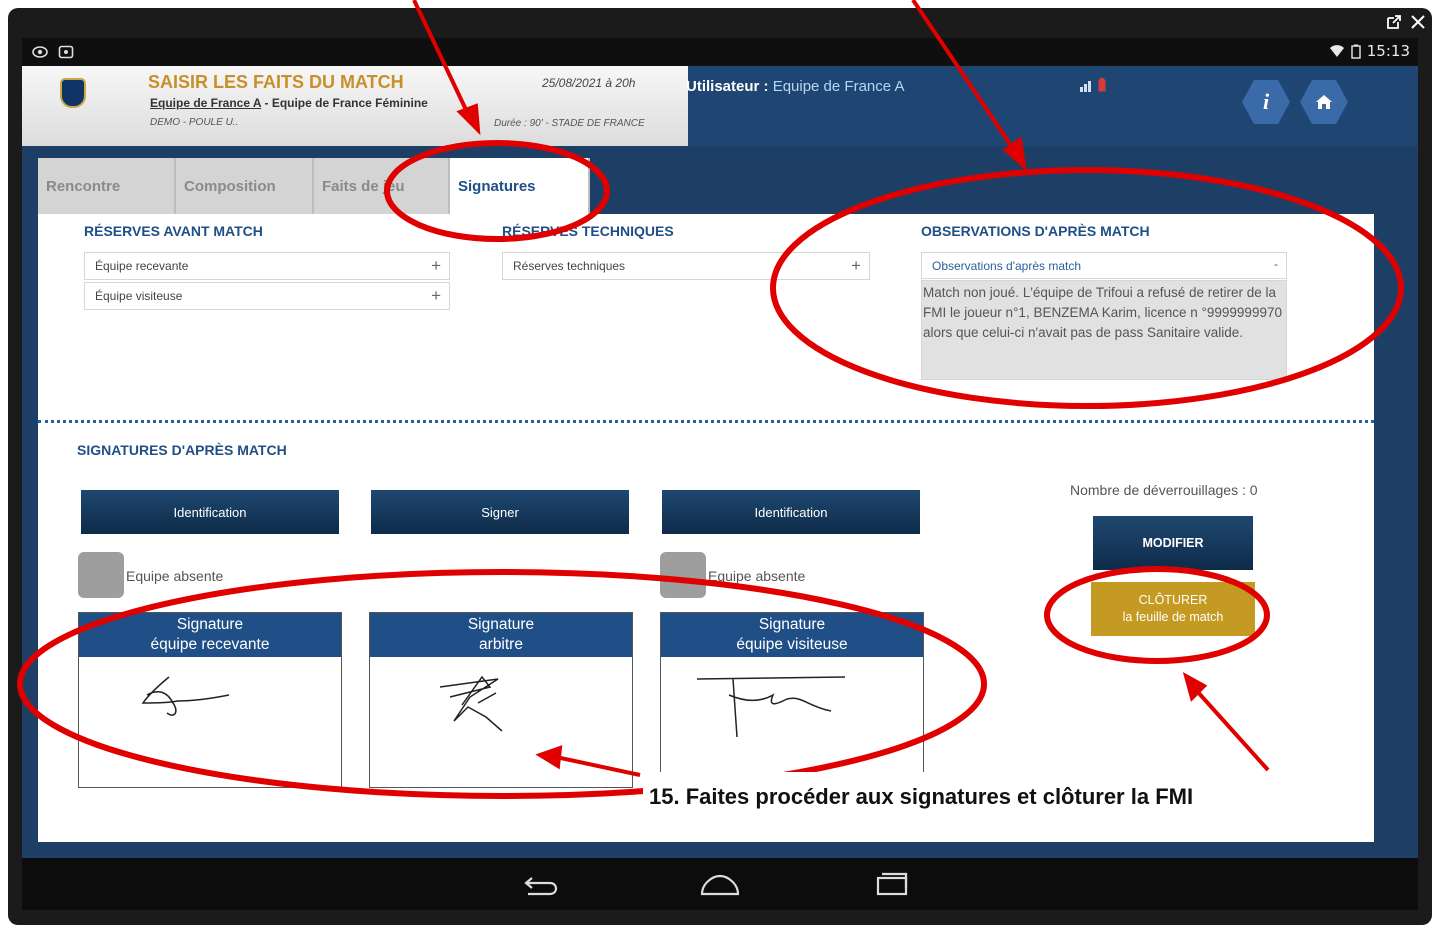 This screenshot has width=1440, height=933. What do you see at coordinates (210, 635) in the screenshot?
I see `signature-home-header: Signature équipe recevante` at bounding box center [210, 635].